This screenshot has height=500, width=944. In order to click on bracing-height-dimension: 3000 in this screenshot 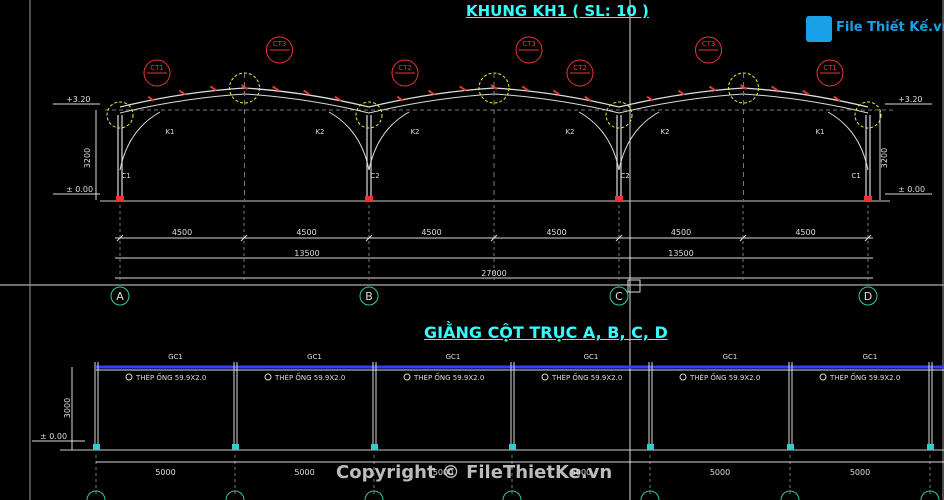, I will do `click(67, 408)`.